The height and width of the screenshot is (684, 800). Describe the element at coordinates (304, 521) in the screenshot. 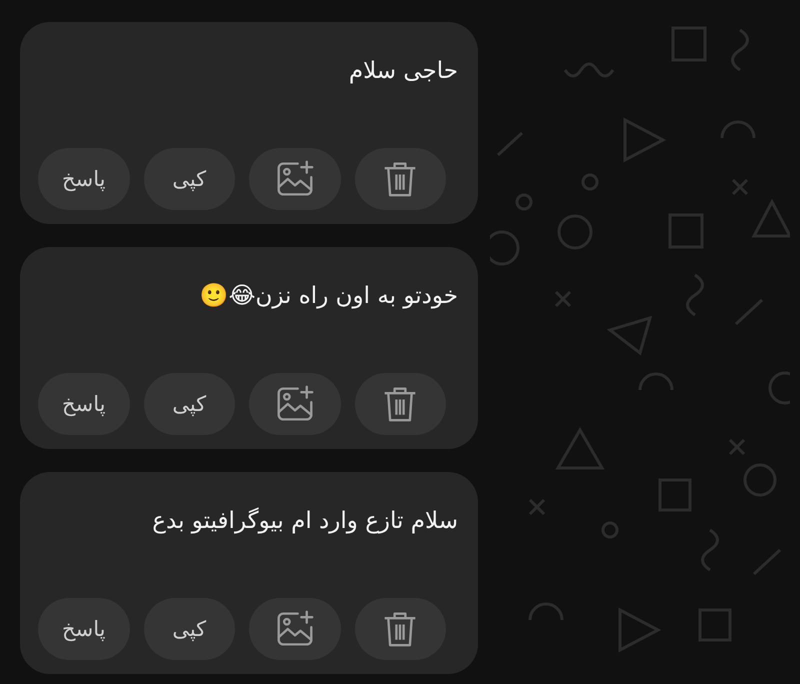

I see `message-text: سلام تازع وارد ام بیوگرافیتو بدع` at that location.